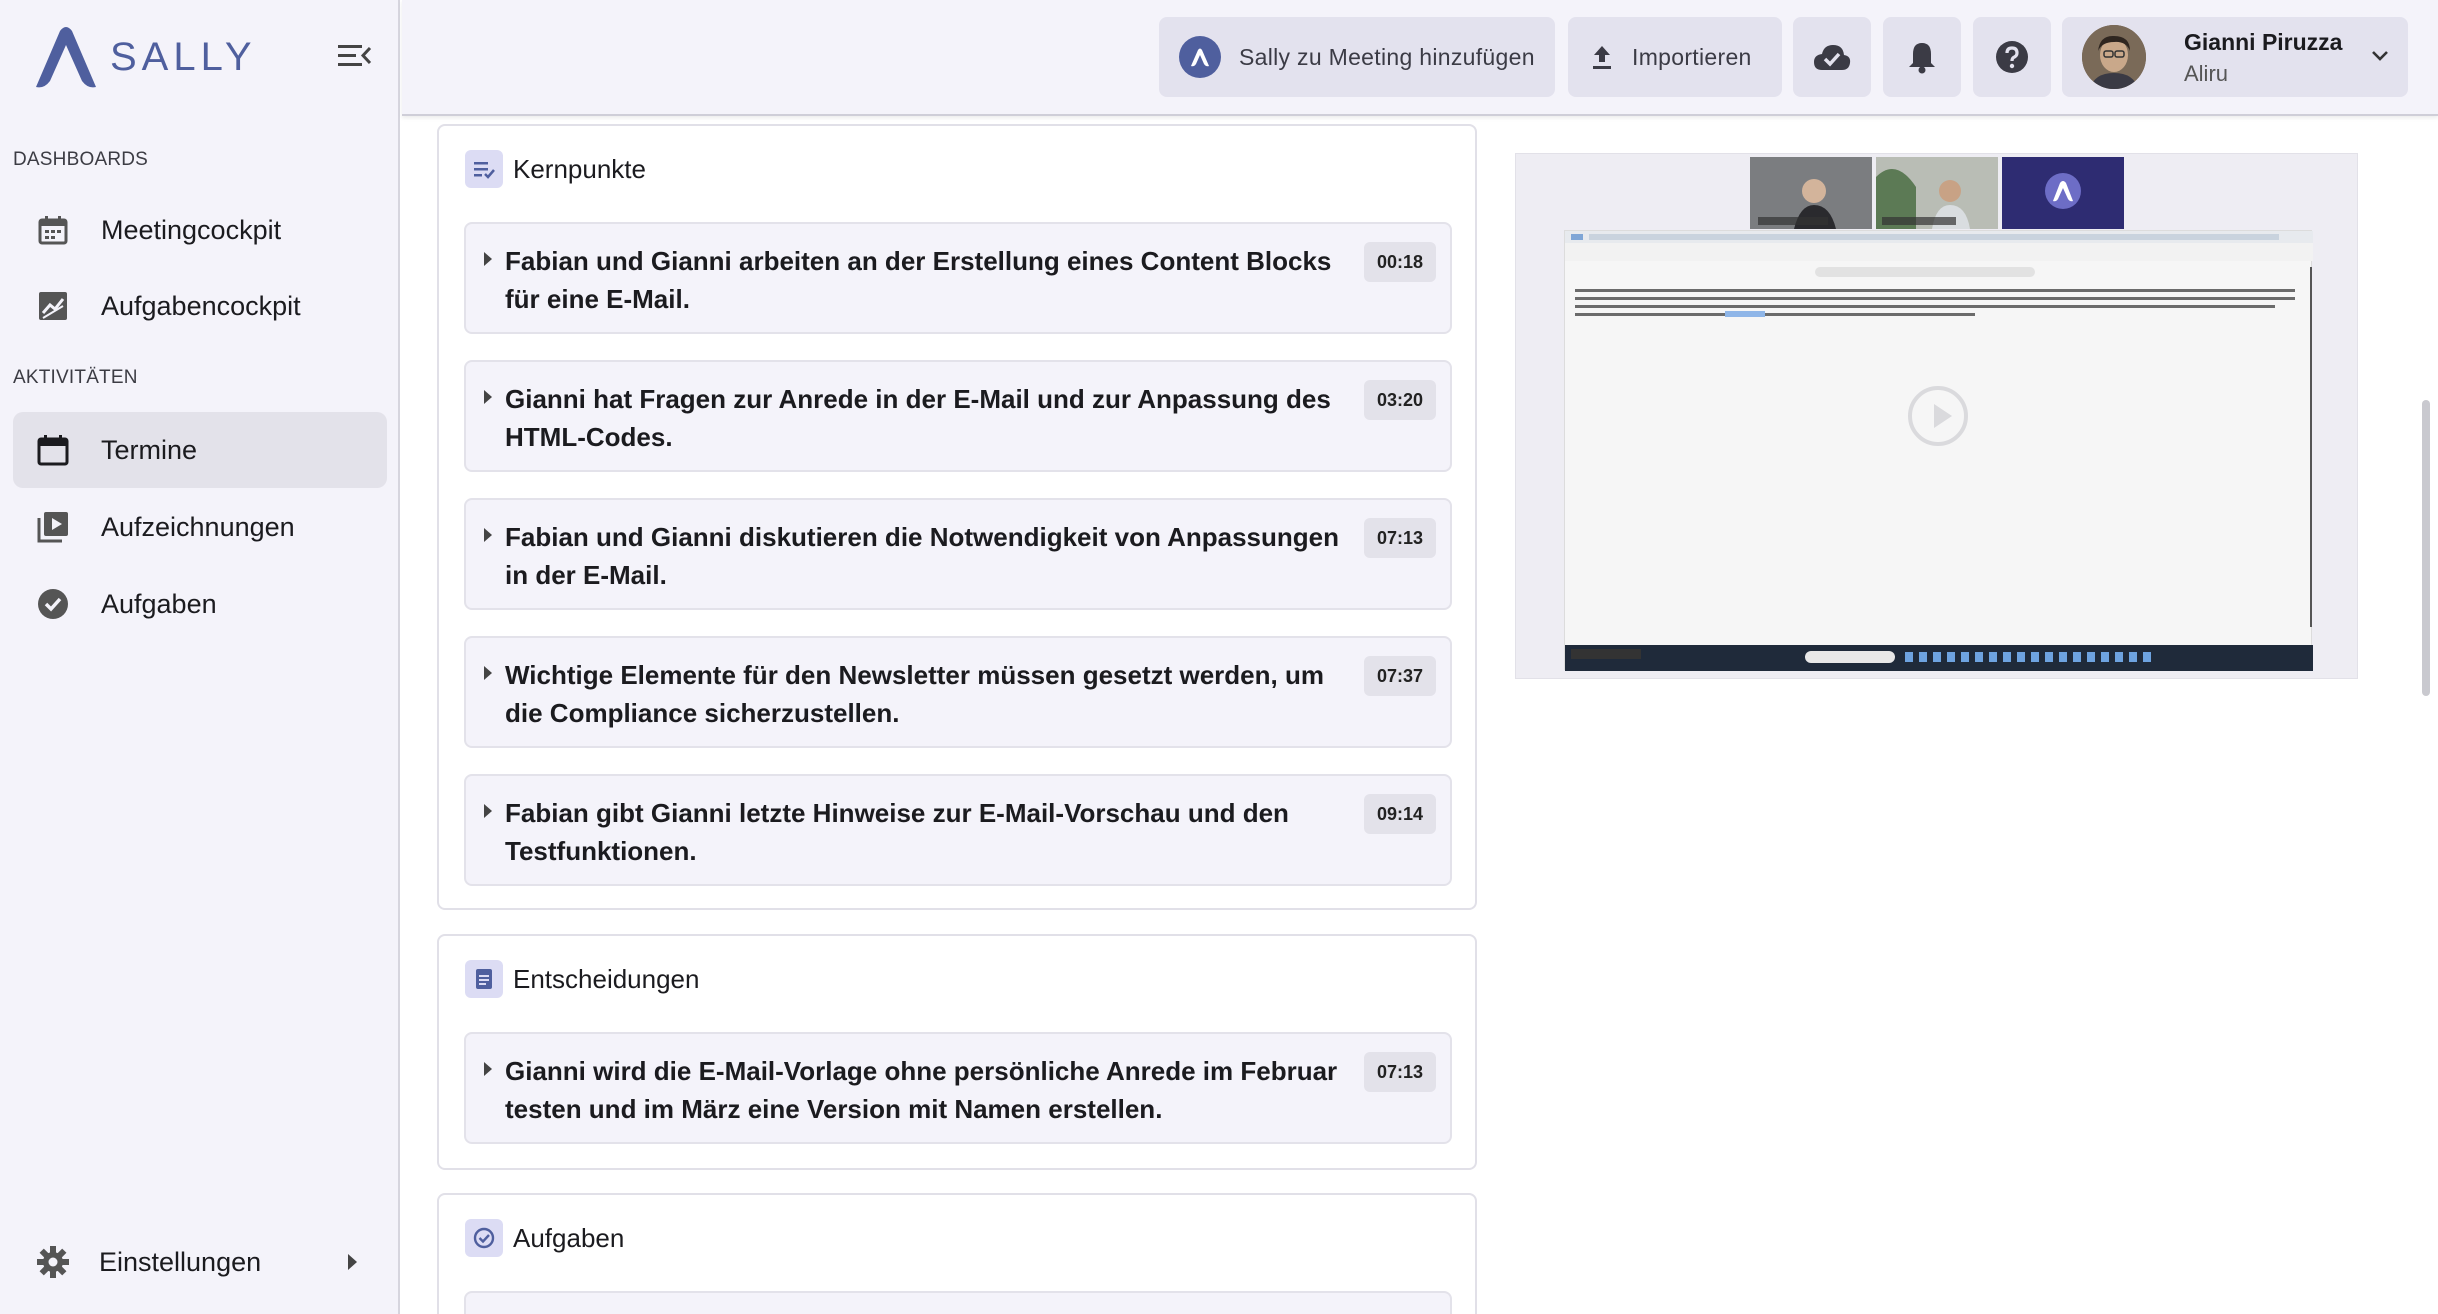 The width and height of the screenshot is (2438, 1314). What do you see at coordinates (1399, 814) in the screenshot?
I see `timestamp-badge: 09:14` at bounding box center [1399, 814].